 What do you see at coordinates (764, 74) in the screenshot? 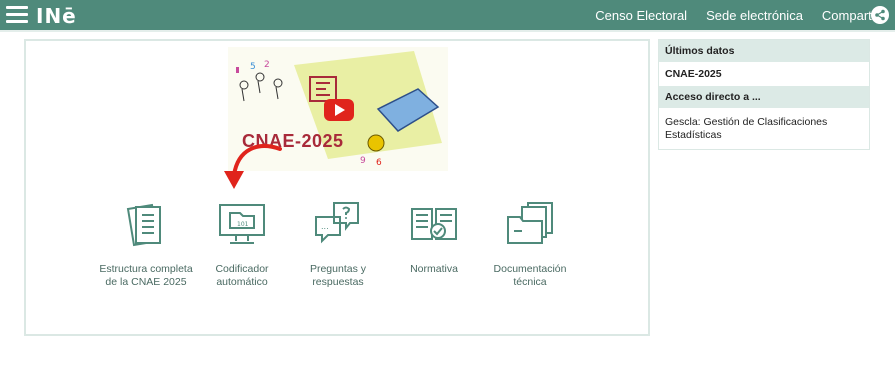
I see `latest-data-item: CNAE-2025` at bounding box center [764, 74].